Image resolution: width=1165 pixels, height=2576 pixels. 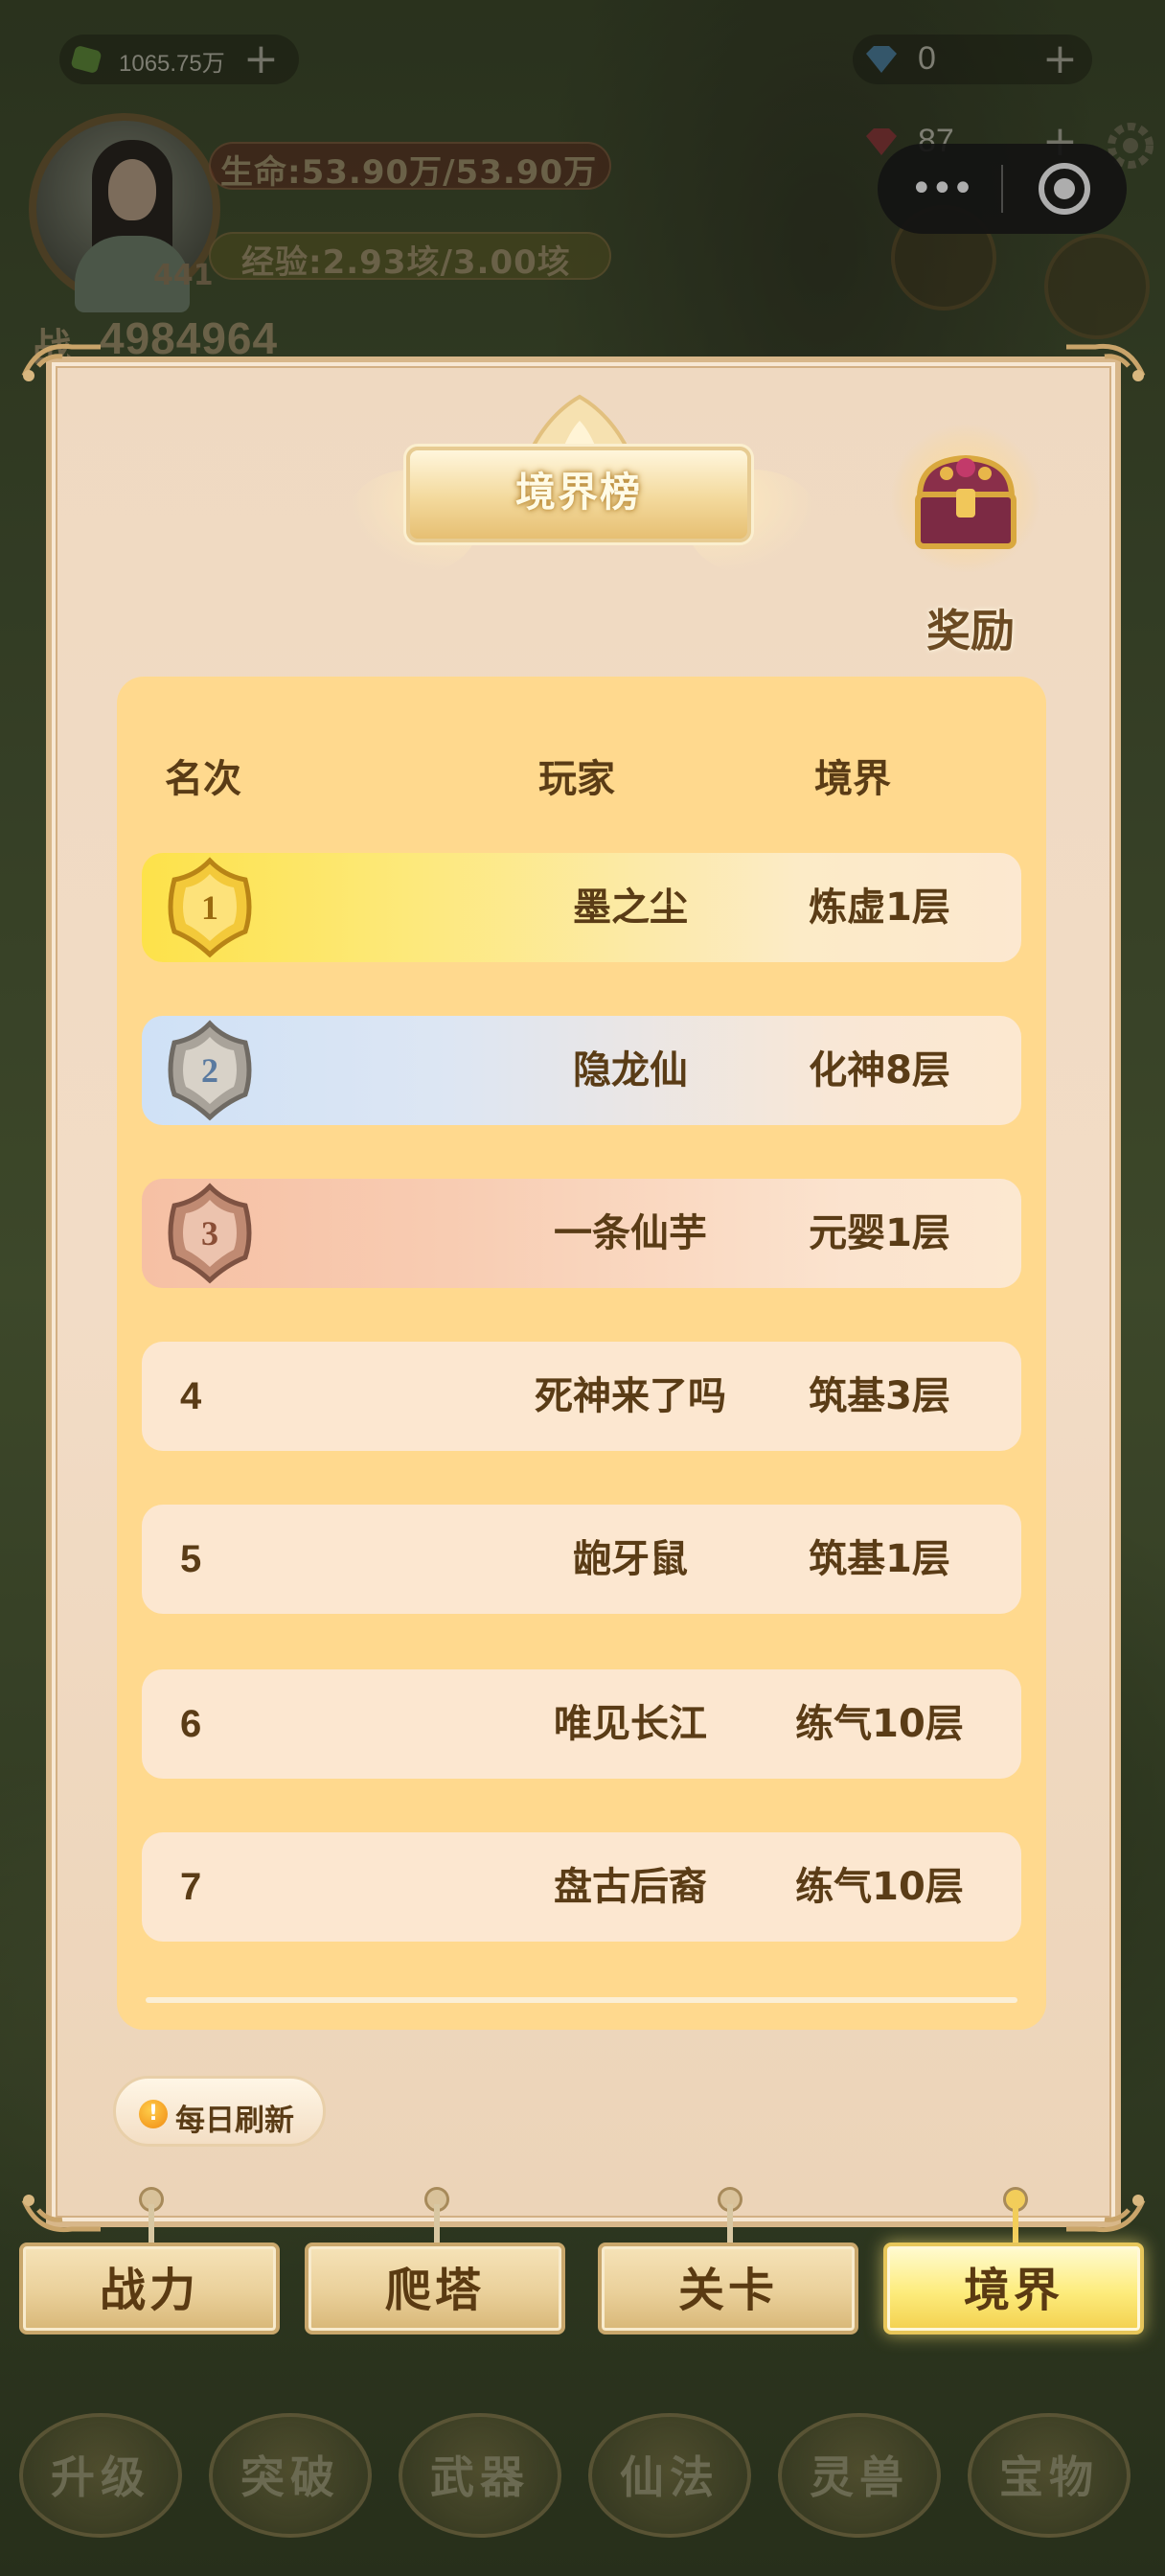 I want to click on nav-label: 升级, so click(x=100, y=2477).